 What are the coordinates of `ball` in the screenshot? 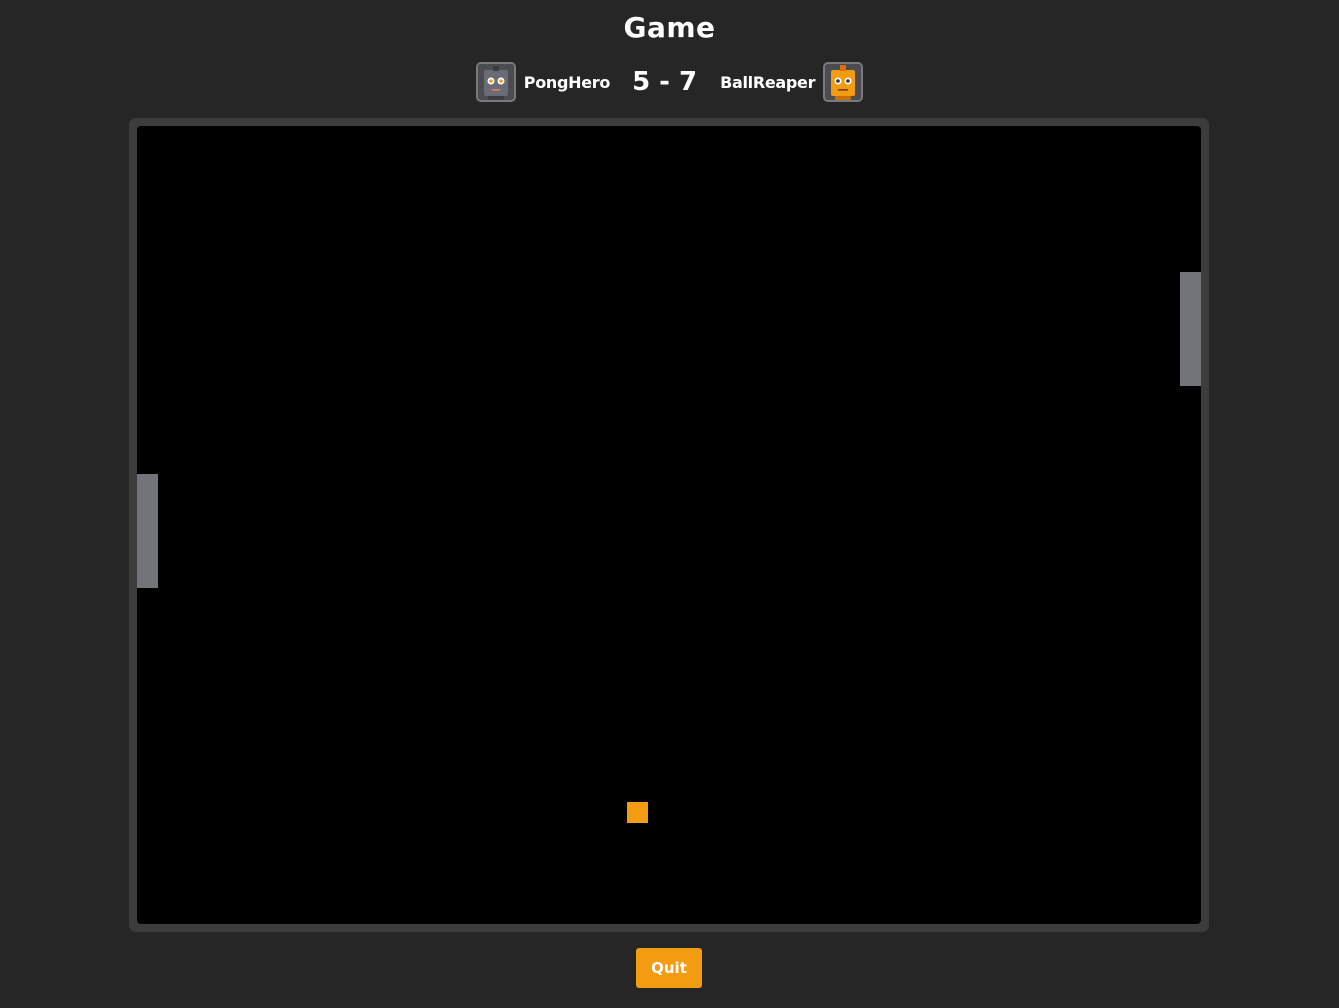 It's located at (637, 812).